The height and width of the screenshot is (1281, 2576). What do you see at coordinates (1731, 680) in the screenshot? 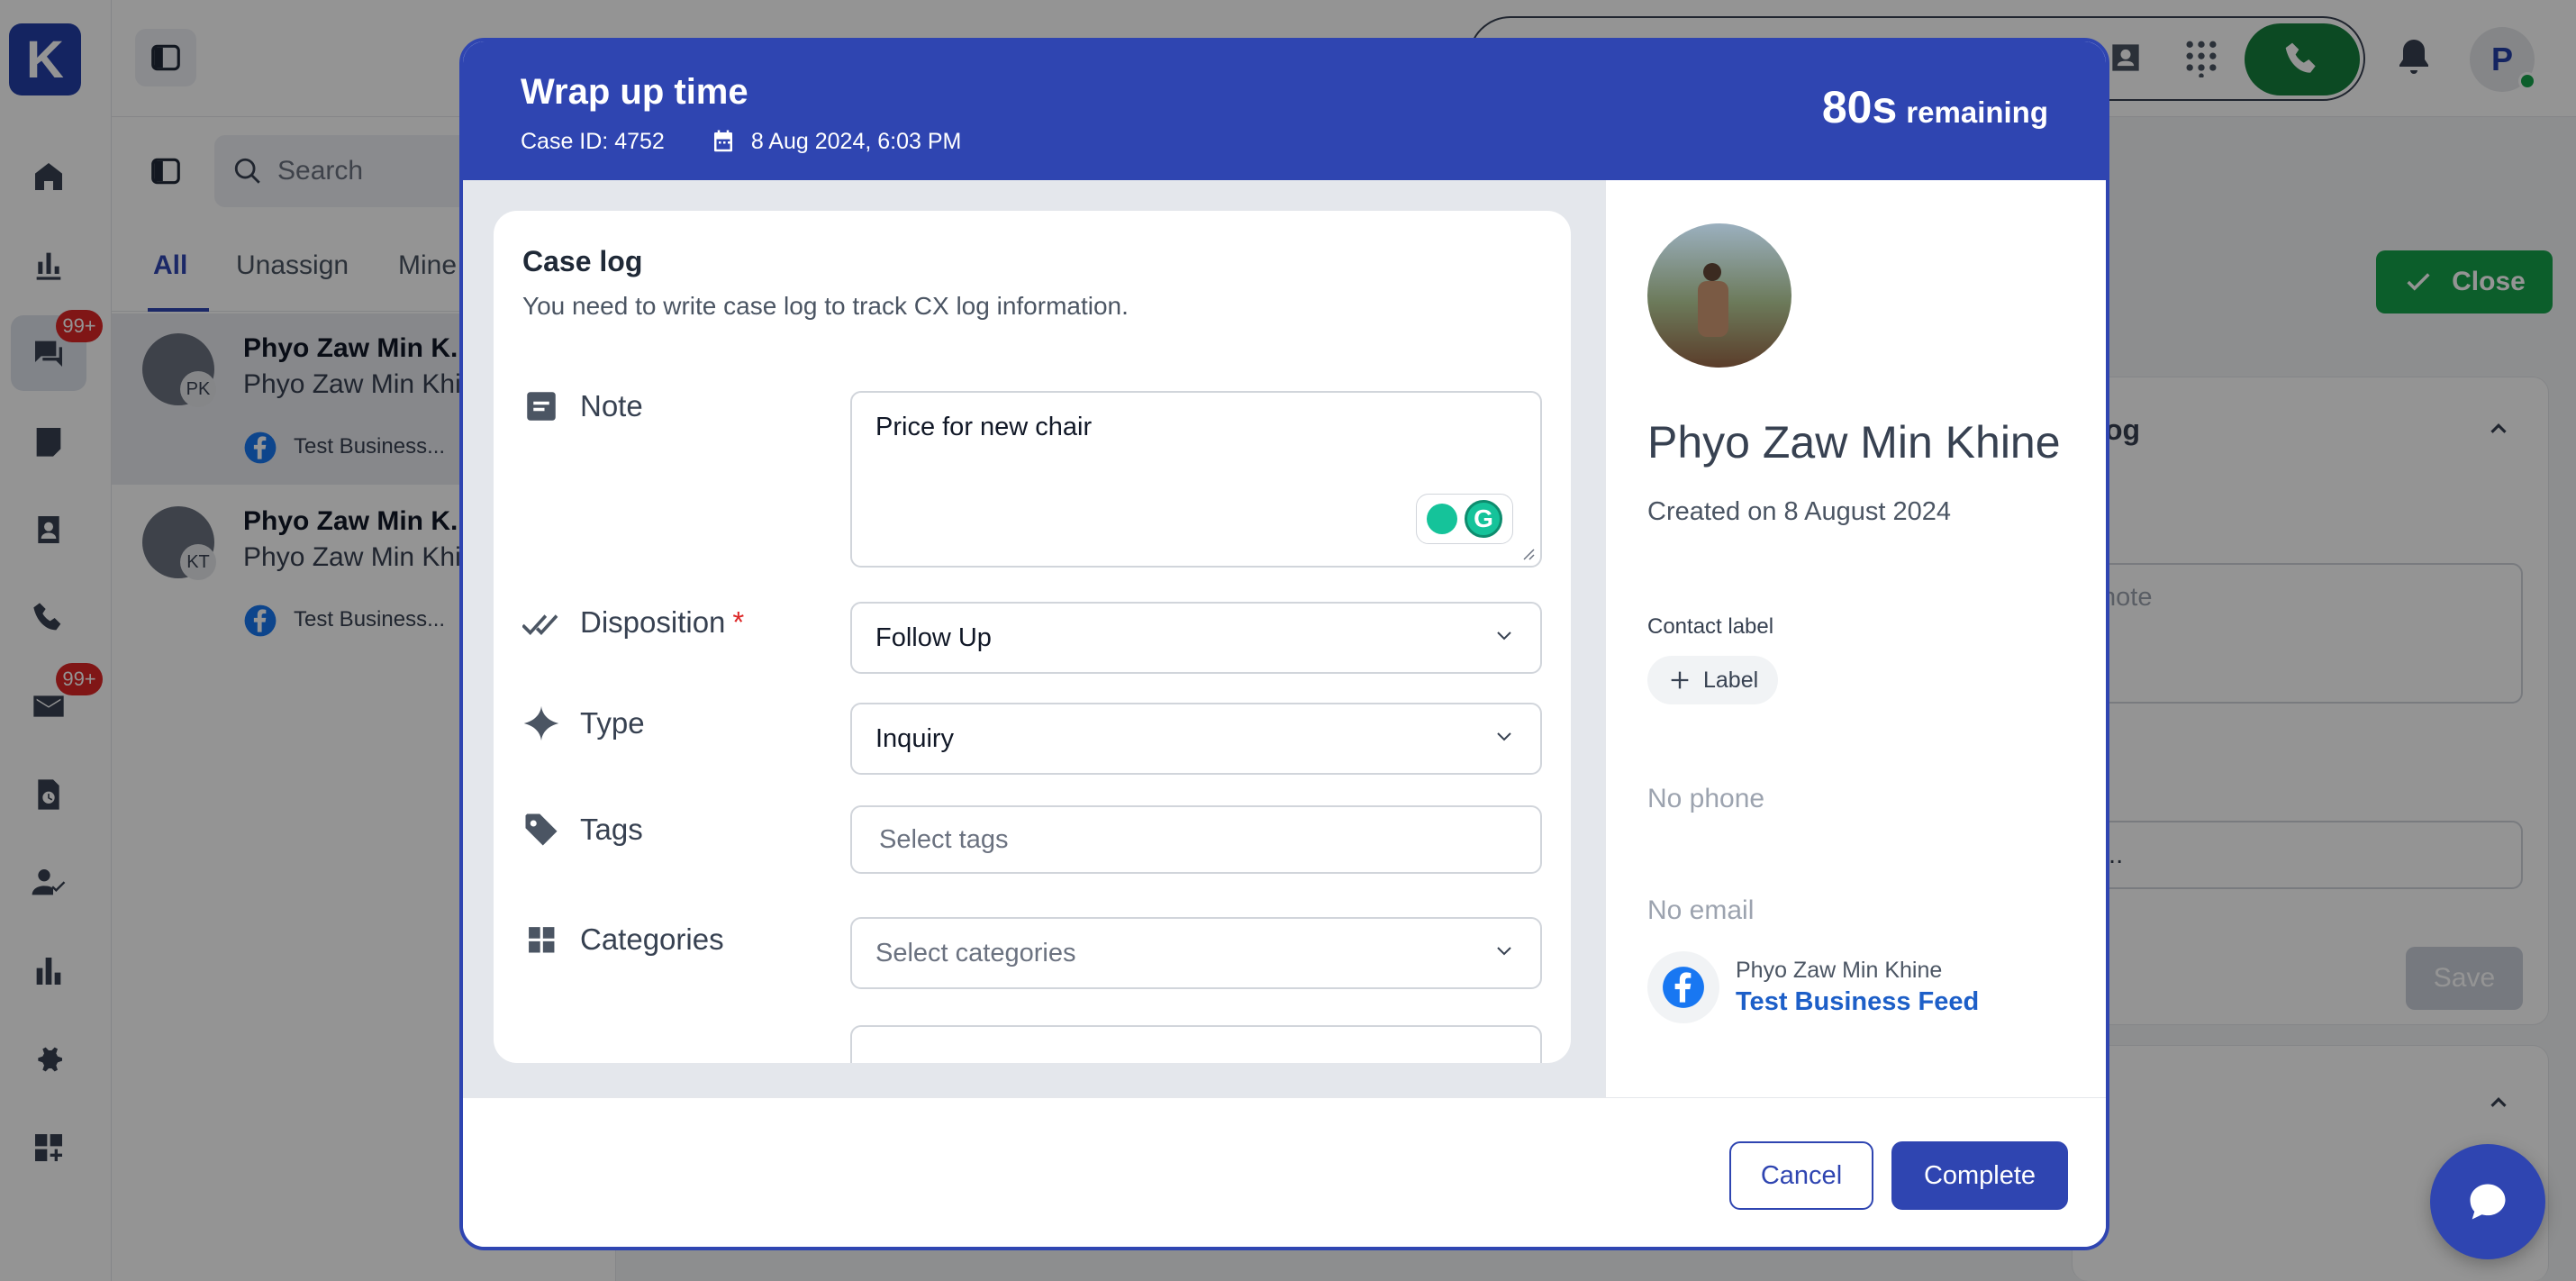
I see `label-button-text: Label` at bounding box center [1731, 680].